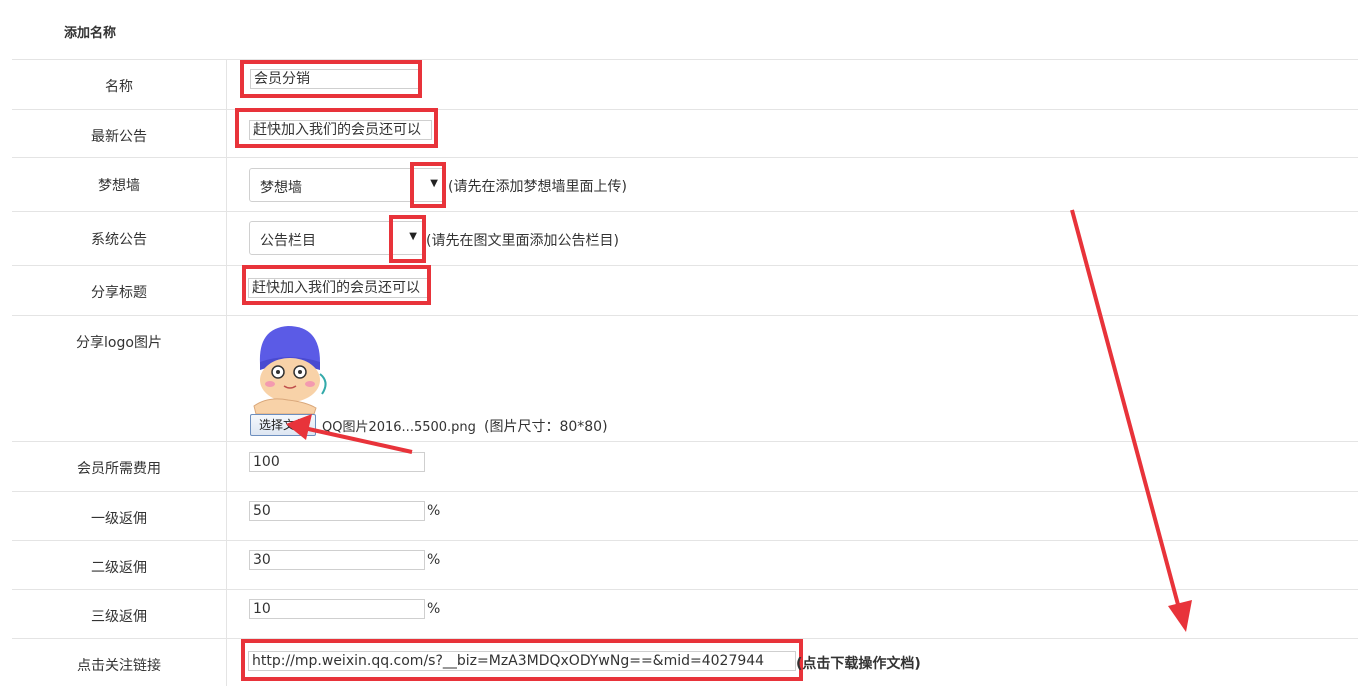  What do you see at coordinates (685, 185) in the screenshot?
I see `row-dream-wall: 梦想墙 梦想墙 ▼ (请先在添加梦想墙里面上传)` at bounding box center [685, 185].